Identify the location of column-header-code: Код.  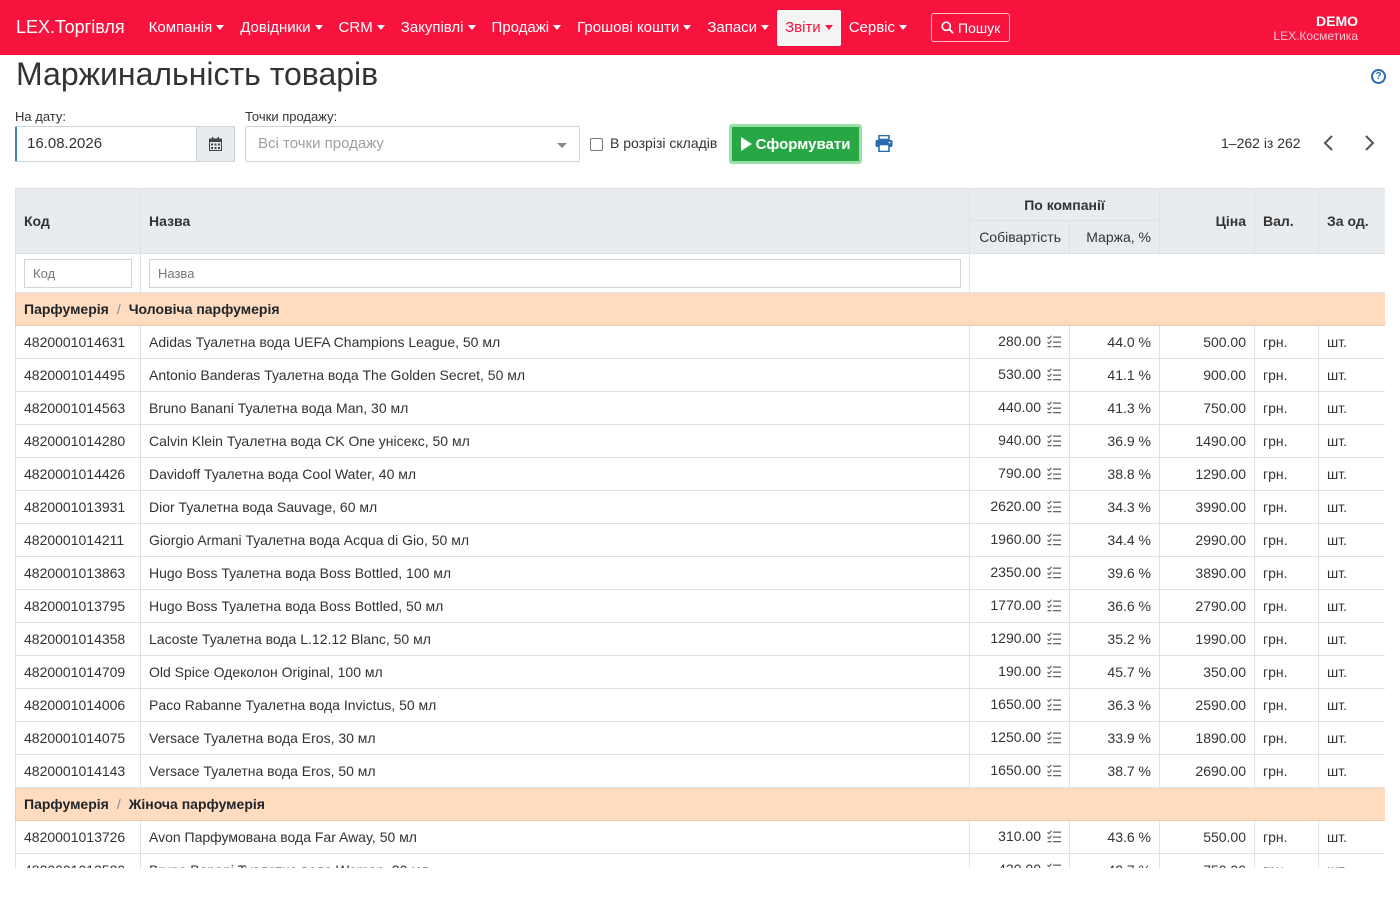
(78, 221).